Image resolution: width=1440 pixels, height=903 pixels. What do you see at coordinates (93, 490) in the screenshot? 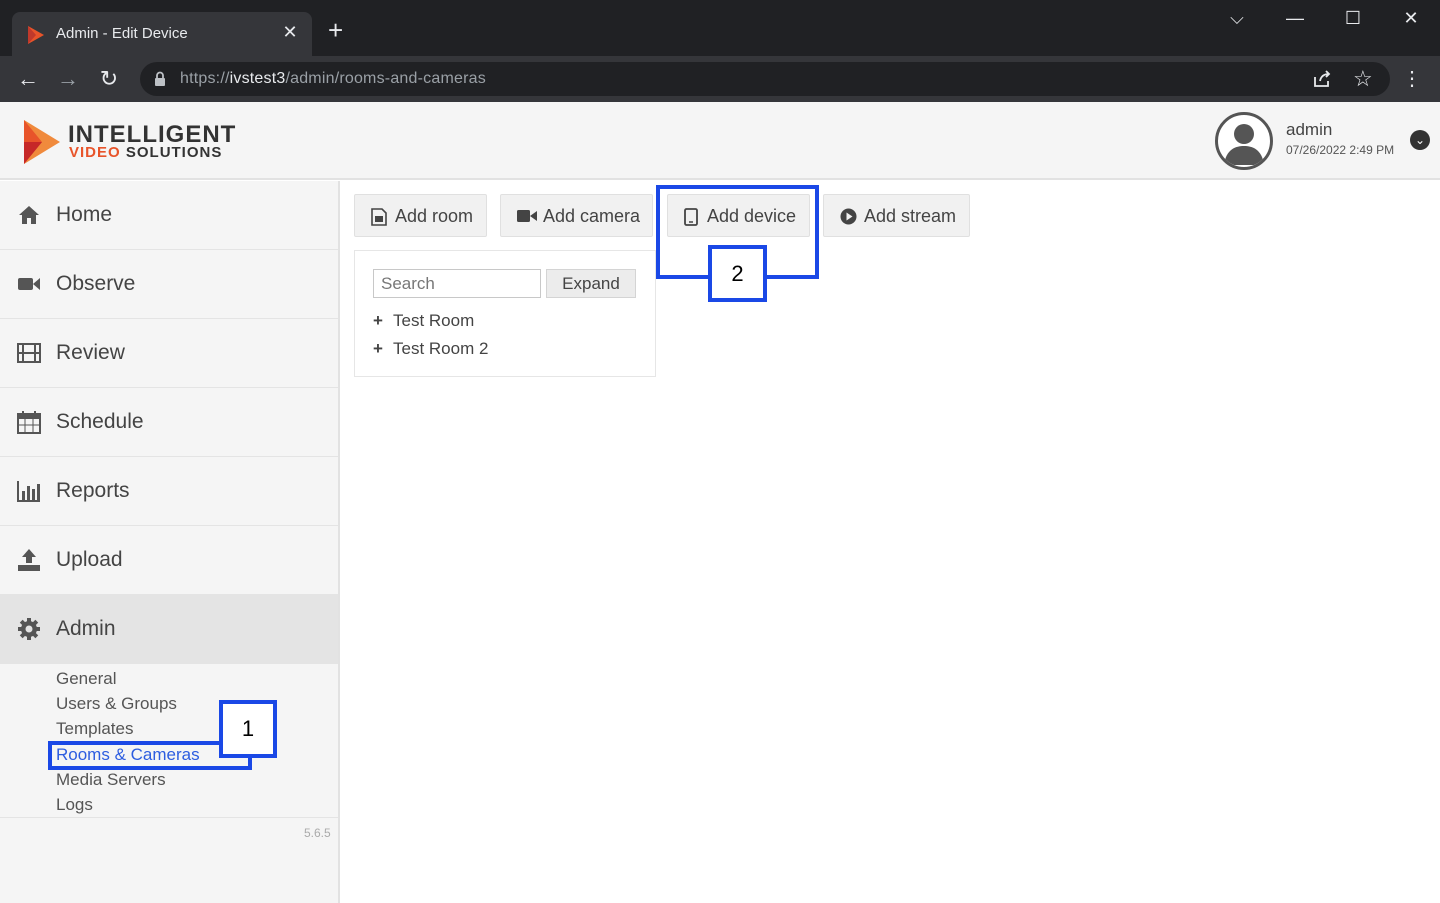
I see `sidebar-item-label: Reports` at bounding box center [93, 490].